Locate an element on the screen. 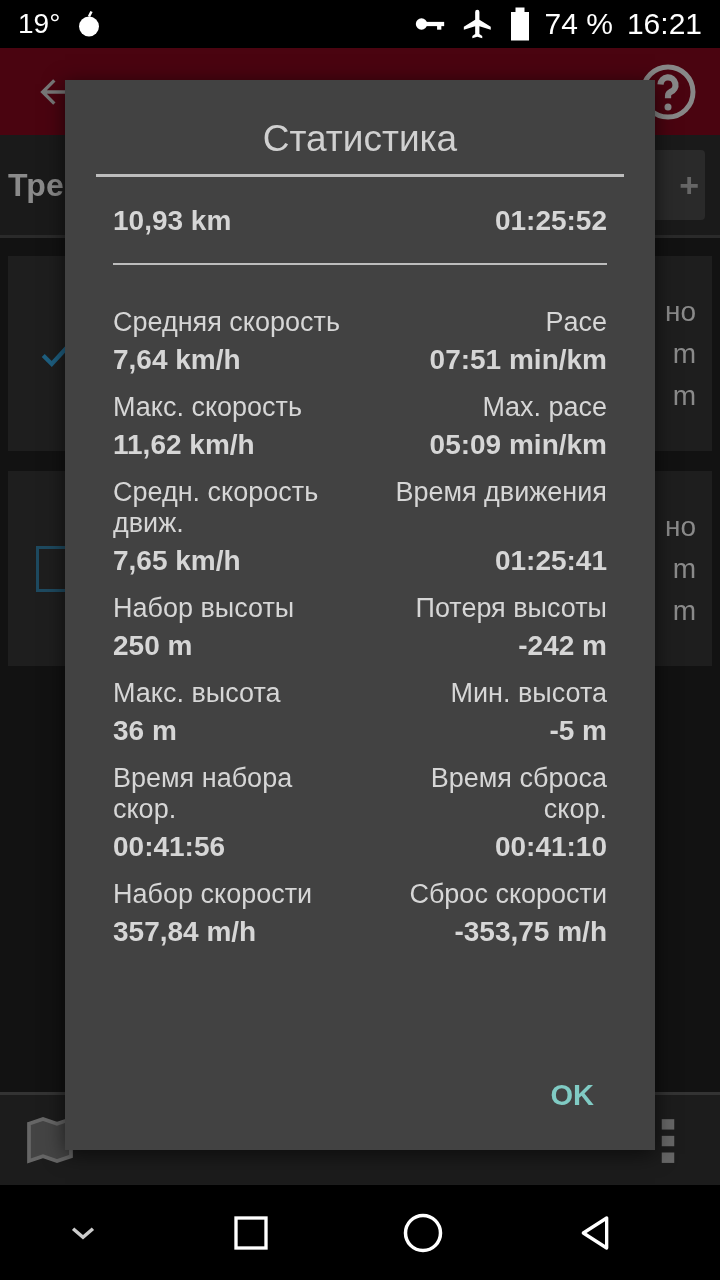 This screenshot has width=720, height=1280. stat-value: 7,64 km/h is located at coordinates (177, 360).